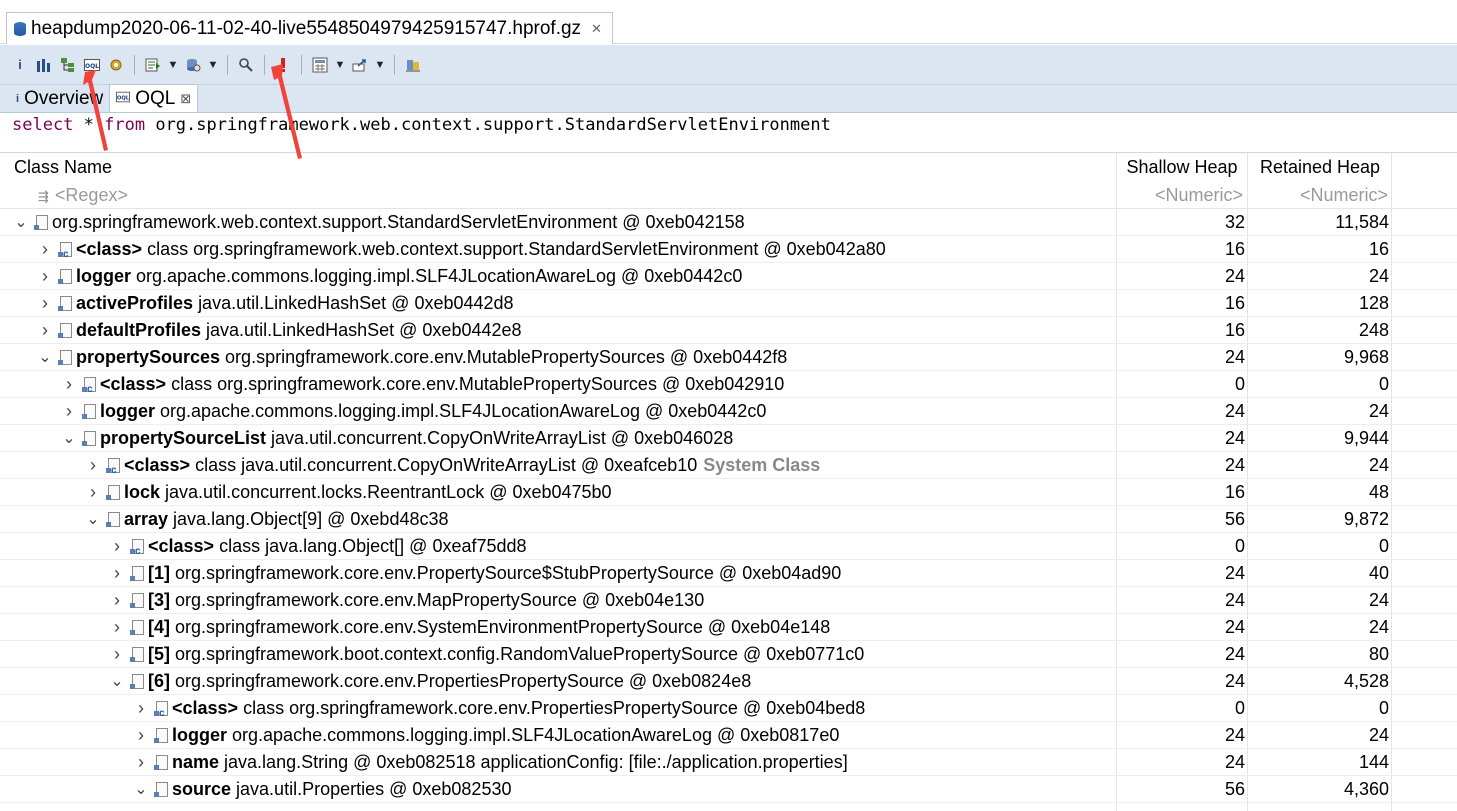 This screenshot has height=811, width=1457. Describe the element at coordinates (139, 330) in the screenshot. I see `field-name: defaultProfiles` at that location.